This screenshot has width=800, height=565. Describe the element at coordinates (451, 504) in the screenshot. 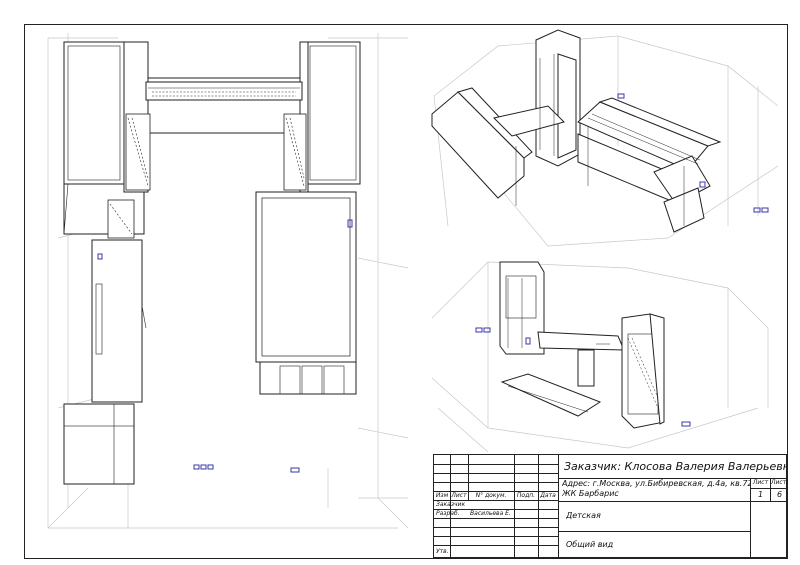

I see `role-customer: Заказчик` at that location.